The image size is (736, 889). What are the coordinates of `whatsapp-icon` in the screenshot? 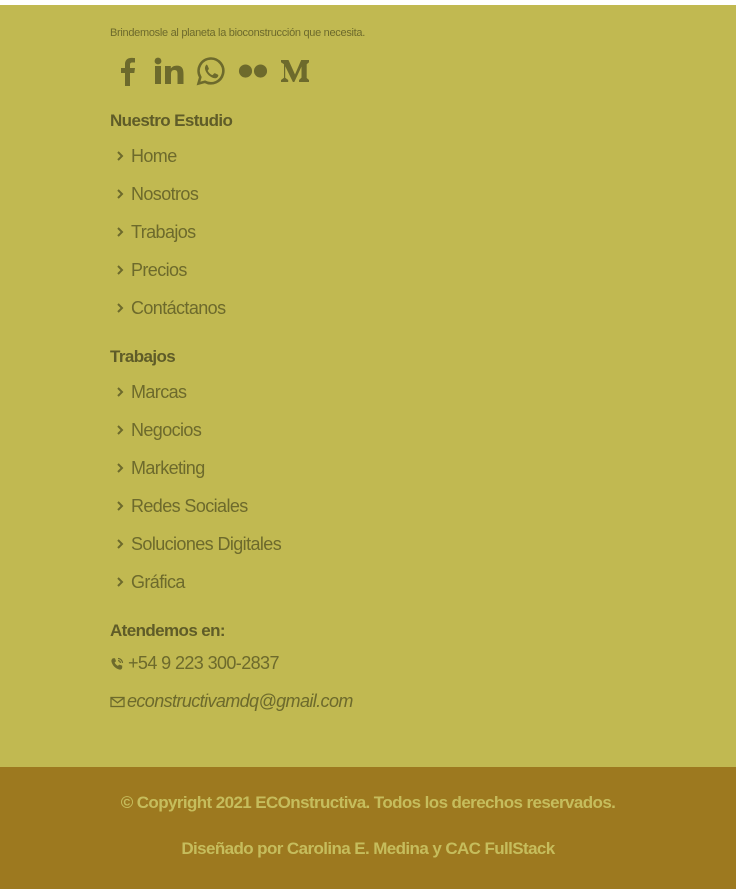 It's located at (210, 71).